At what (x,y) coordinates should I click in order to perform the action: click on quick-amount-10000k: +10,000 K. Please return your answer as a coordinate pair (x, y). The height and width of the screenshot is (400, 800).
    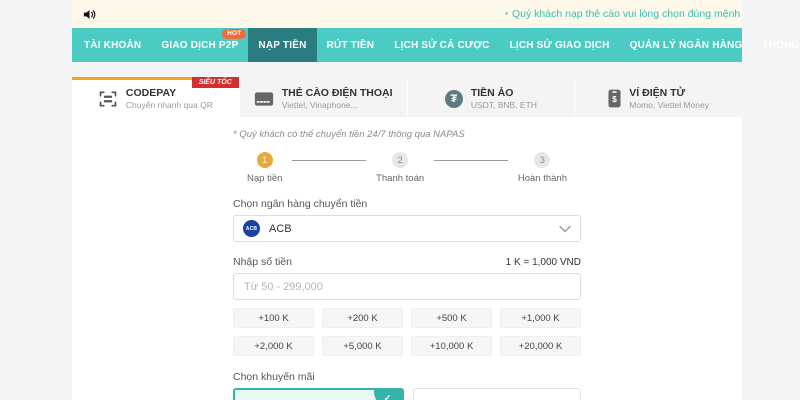
    Looking at the image, I should click on (451, 346).